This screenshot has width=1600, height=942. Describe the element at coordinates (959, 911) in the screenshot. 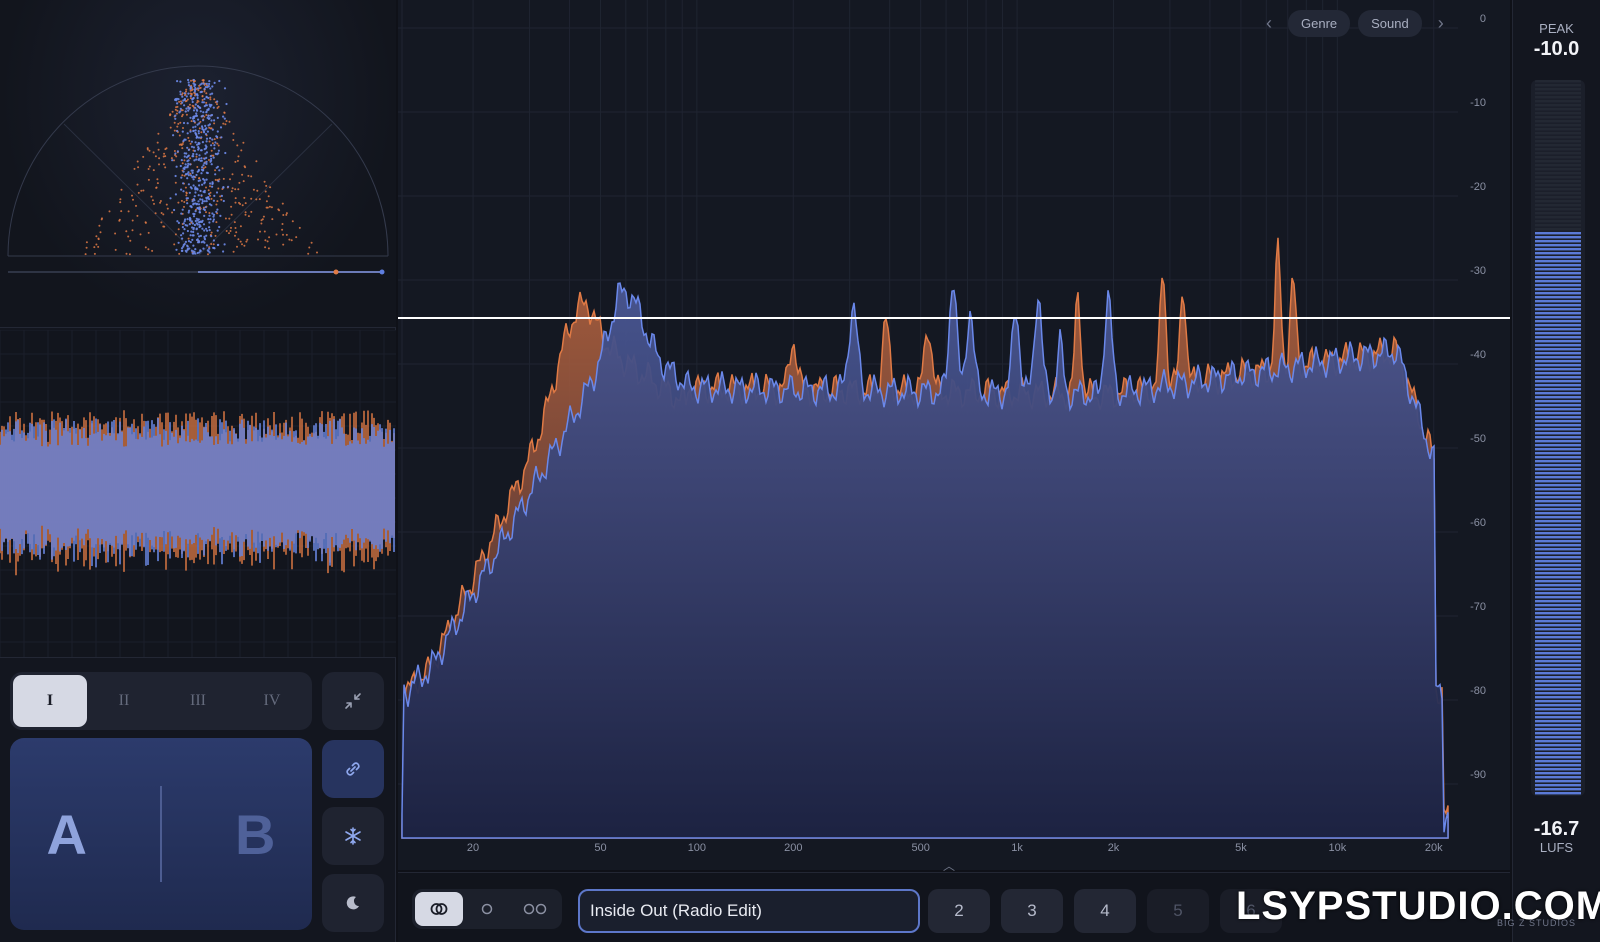

I see `slot-2-button: 2` at that location.